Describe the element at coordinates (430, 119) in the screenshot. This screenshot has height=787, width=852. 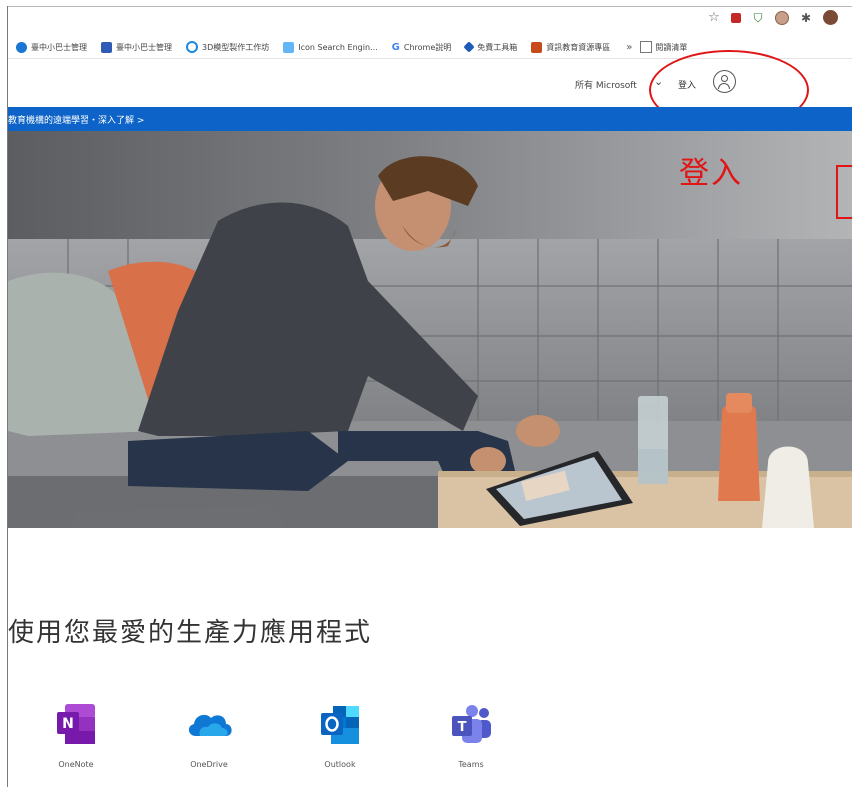
I see `remote-learning-banner: 教育機構的遠端學習・深入了解 >` at that location.